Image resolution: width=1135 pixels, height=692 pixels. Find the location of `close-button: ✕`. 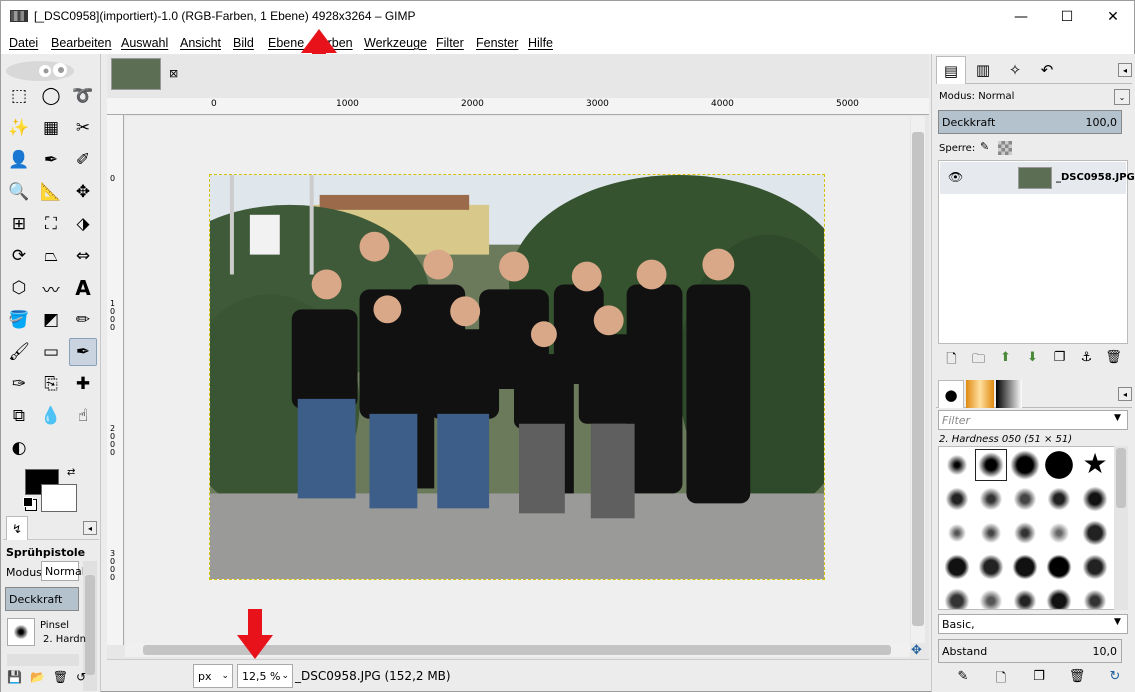

close-button: ✕ is located at coordinates (1112, 16).